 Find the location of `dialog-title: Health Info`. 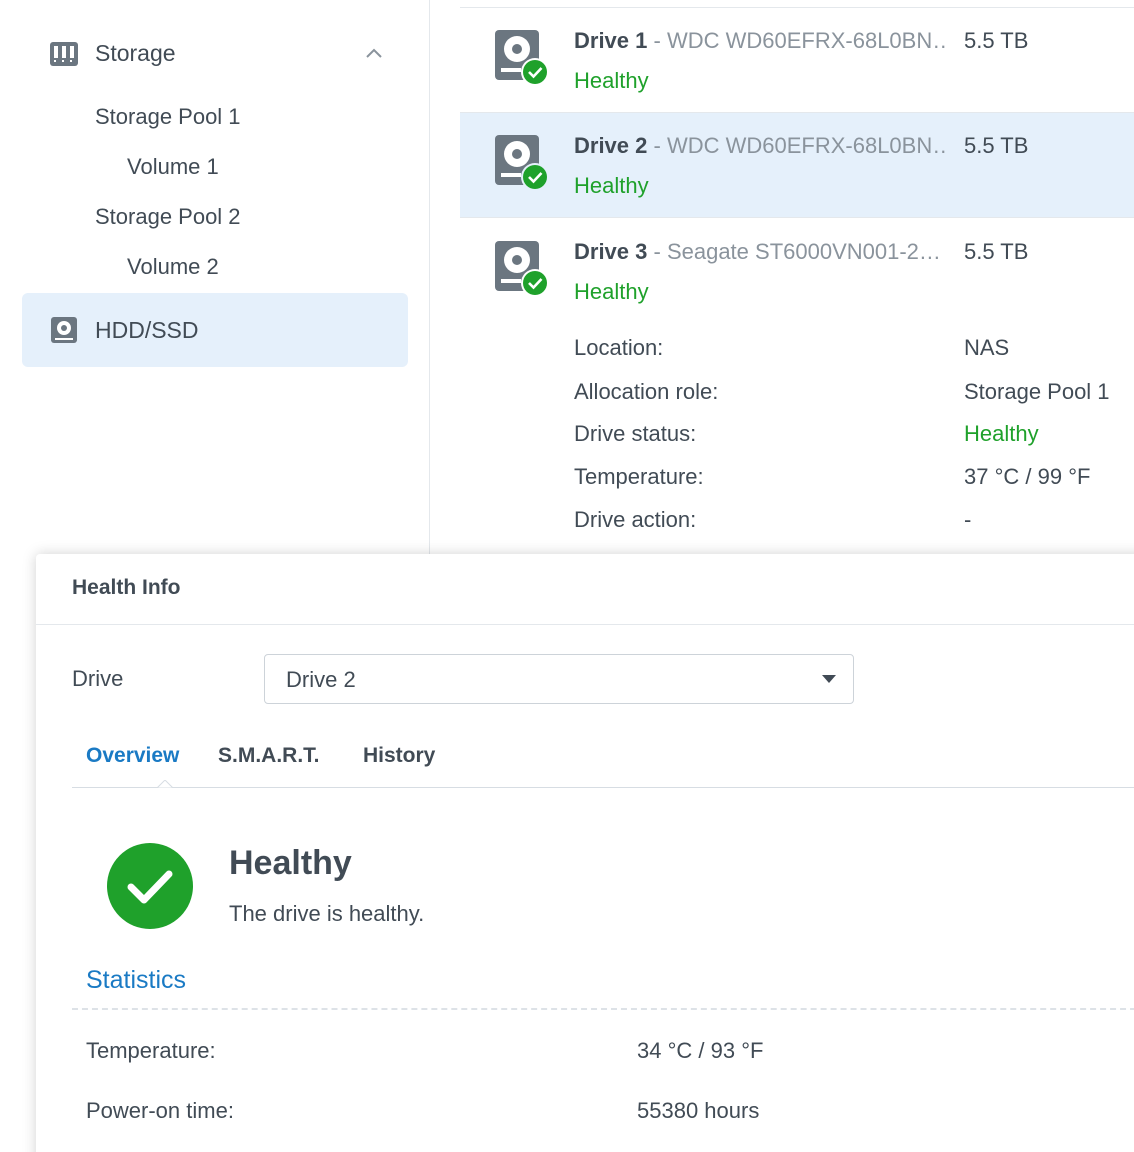

dialog-title: Health Info is located at coordinates (126, 587).